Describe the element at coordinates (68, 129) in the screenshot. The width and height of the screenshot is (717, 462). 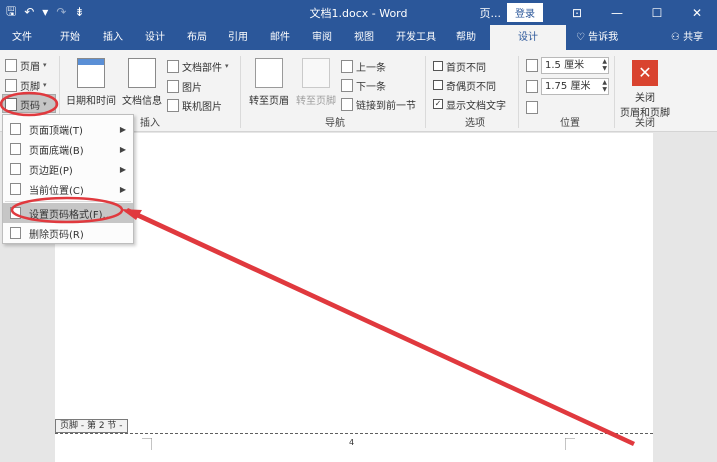
I see `menu-item-top-of-page: 页面顶端(T) ▶` at that location.